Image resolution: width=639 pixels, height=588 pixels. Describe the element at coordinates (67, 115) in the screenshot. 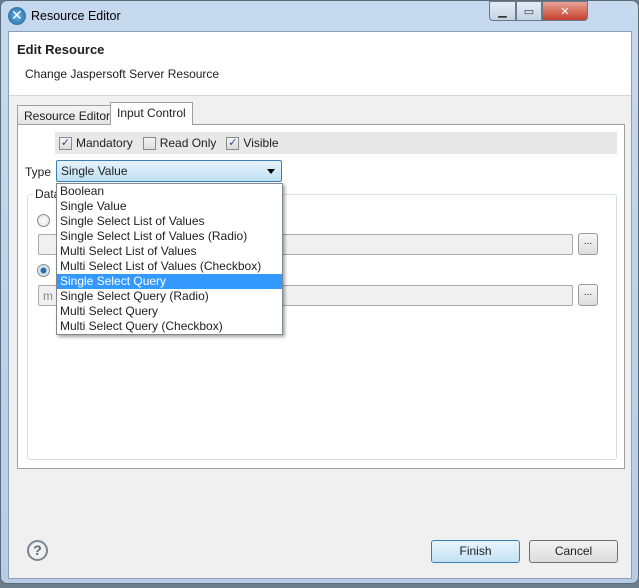

I see `tab-resource-editor: Resource Editor` at that location.